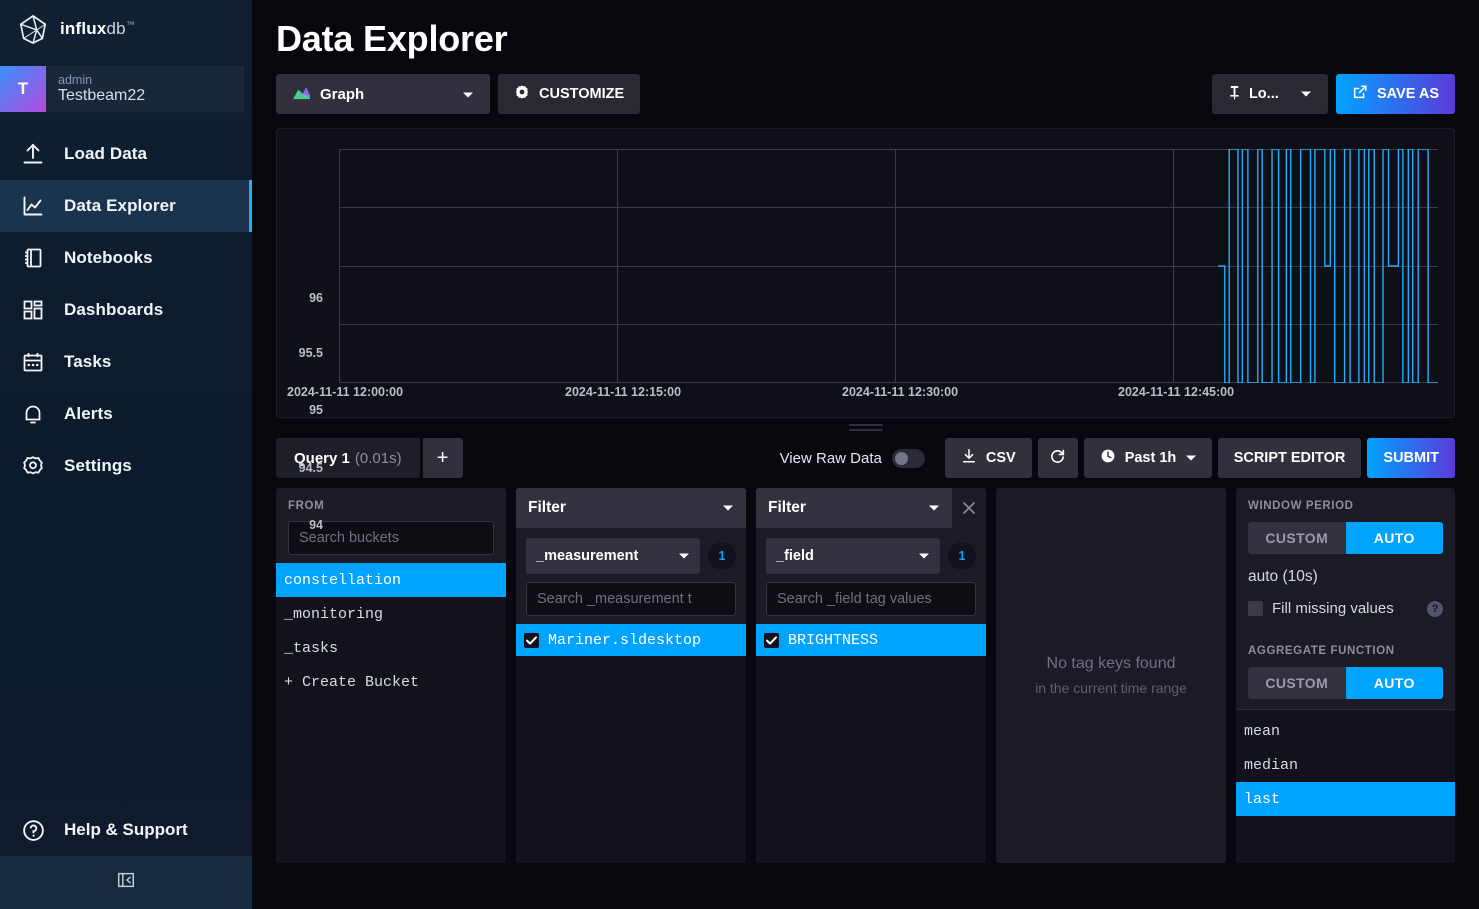  Describe the element at coordinates (1345, 765) in the screenshot. I see `function-item-median: median` at that location.